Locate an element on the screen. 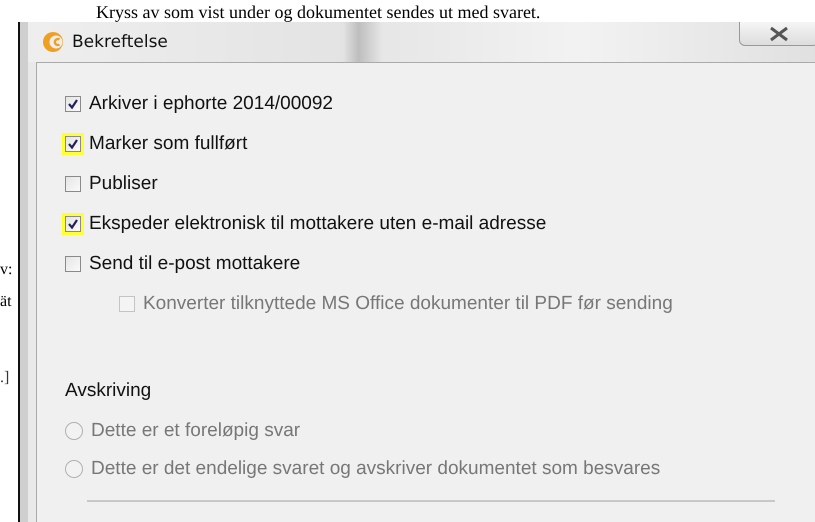  checkbox-label: Ekspeder elektronisk til mottakere uten e-mail adresse is located at coordinates (317, 223).